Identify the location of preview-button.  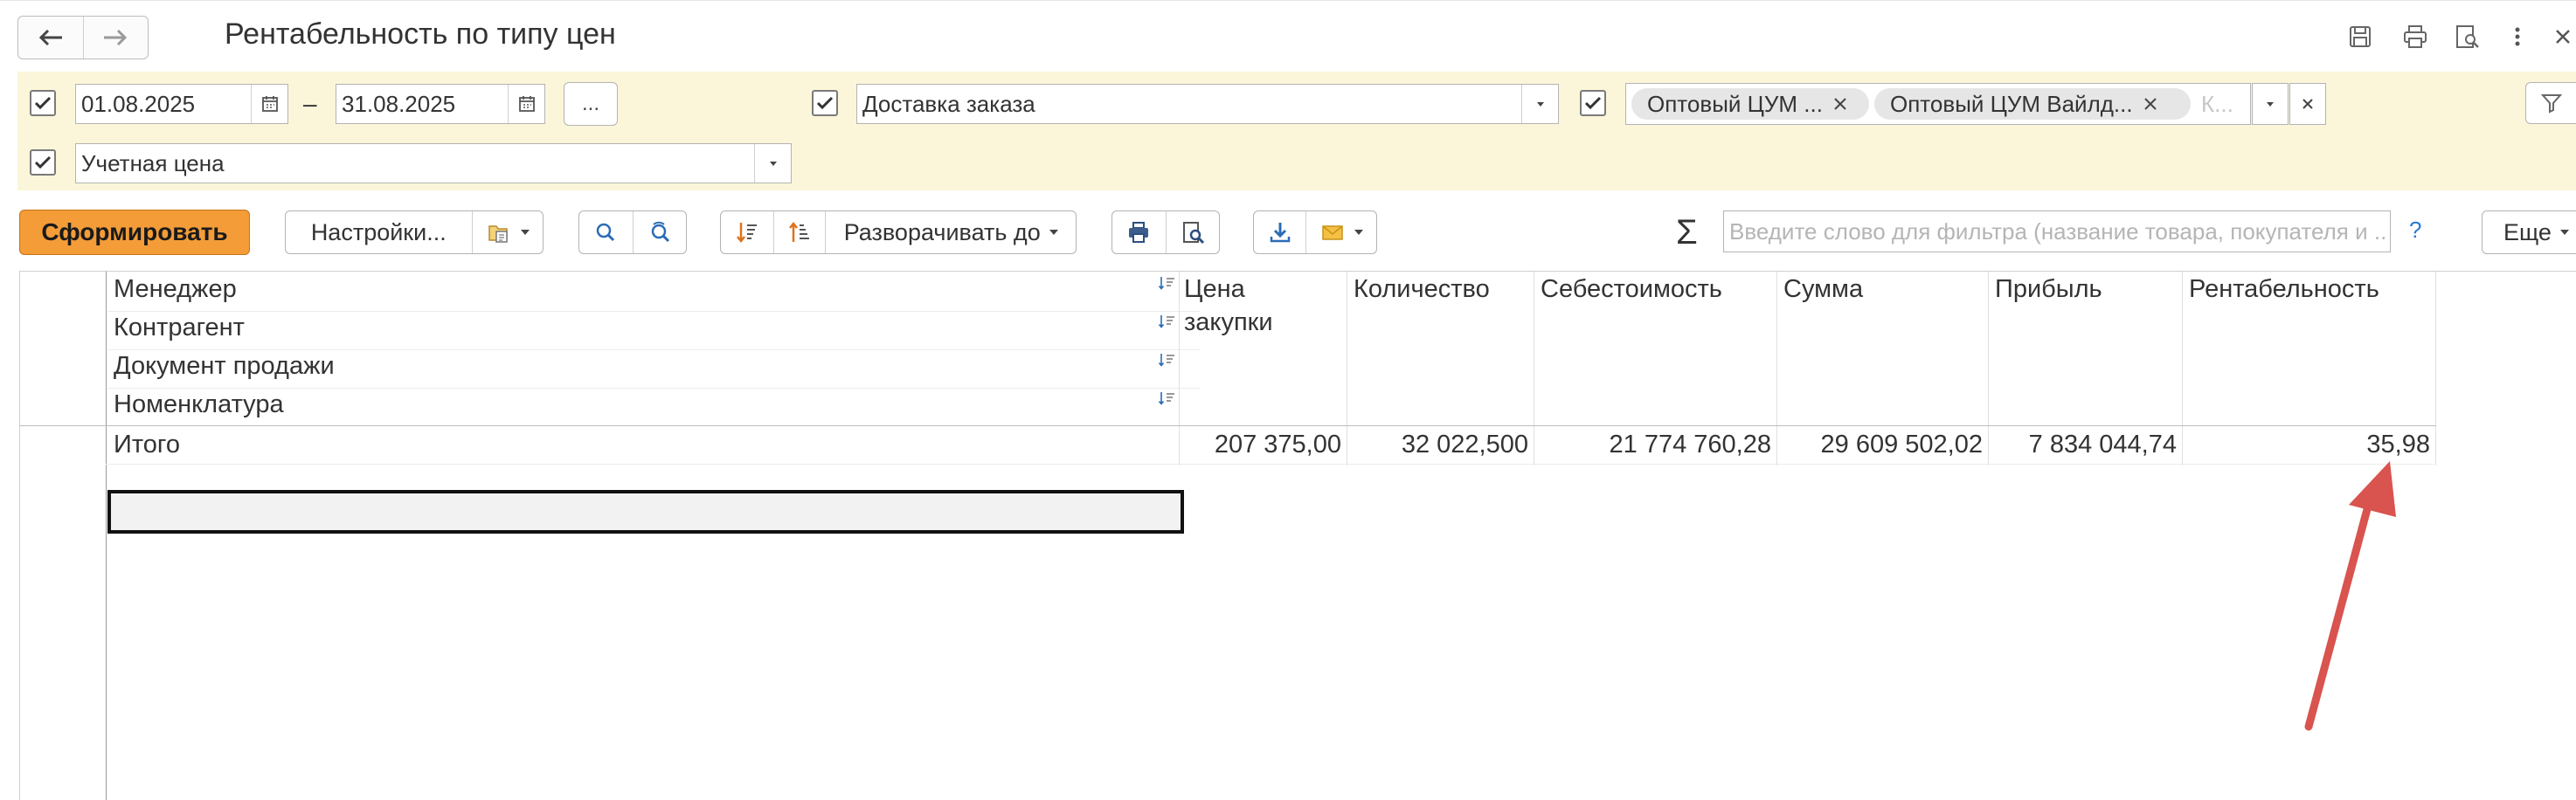
(2466, 37).